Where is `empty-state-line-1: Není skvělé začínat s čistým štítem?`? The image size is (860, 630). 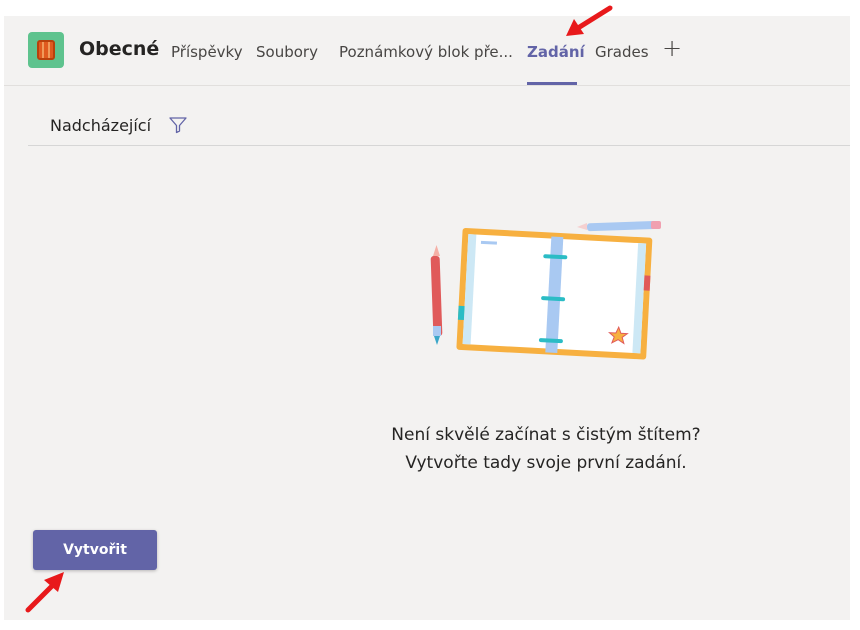
empty-state-line-1: Není skvělé začínat s čistým štítem? is located at coordinates (546, 435).